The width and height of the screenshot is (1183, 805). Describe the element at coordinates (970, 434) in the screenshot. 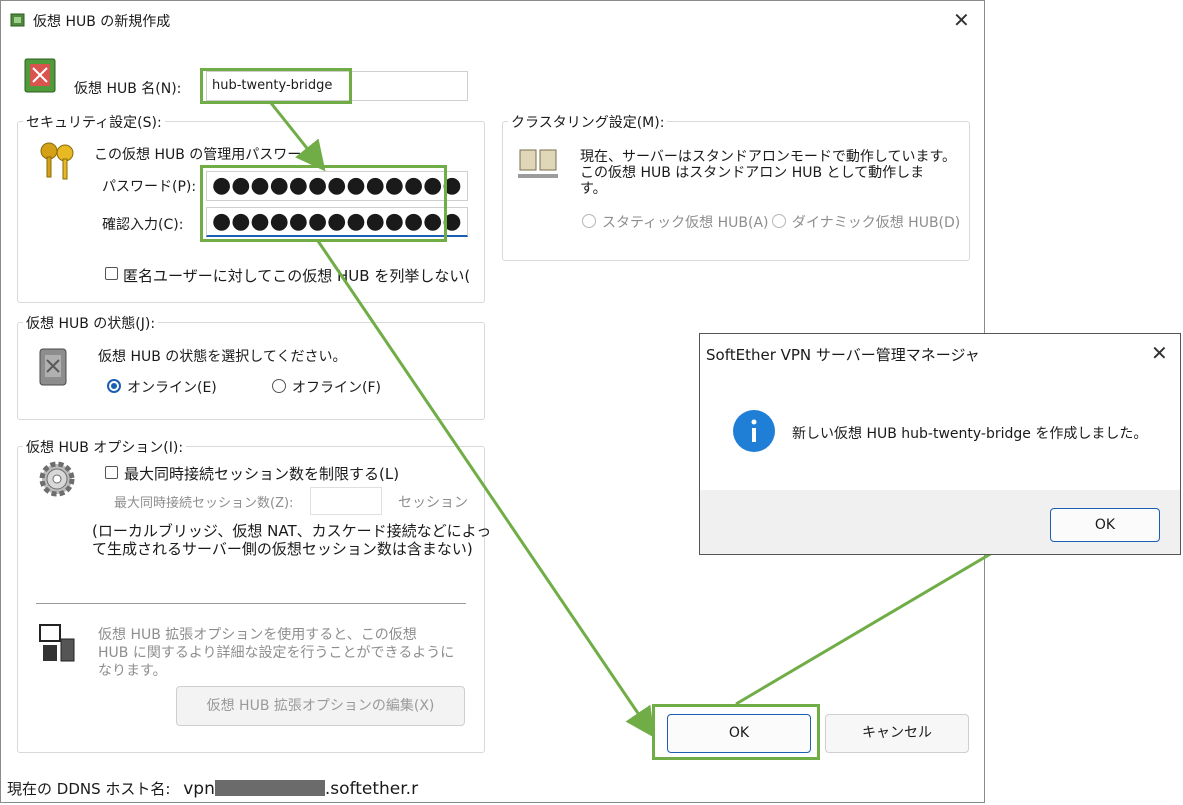

I see `dialog-message: 新しい仮想 HUB hub-twenty-bridge を作成しました。` at that location.